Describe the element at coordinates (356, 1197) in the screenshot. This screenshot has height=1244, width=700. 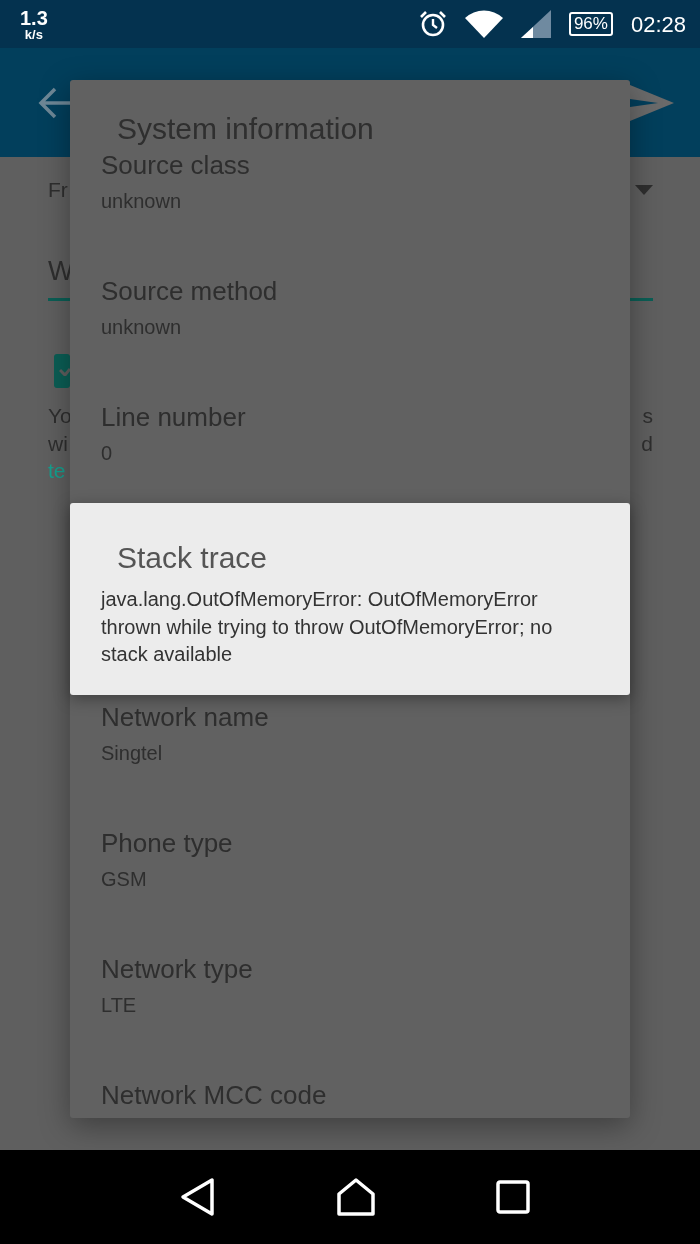
I see `home-icon` at that location.